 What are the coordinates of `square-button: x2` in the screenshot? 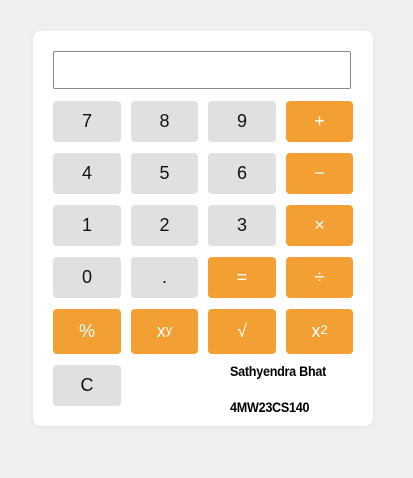 It's located at (319, 331).